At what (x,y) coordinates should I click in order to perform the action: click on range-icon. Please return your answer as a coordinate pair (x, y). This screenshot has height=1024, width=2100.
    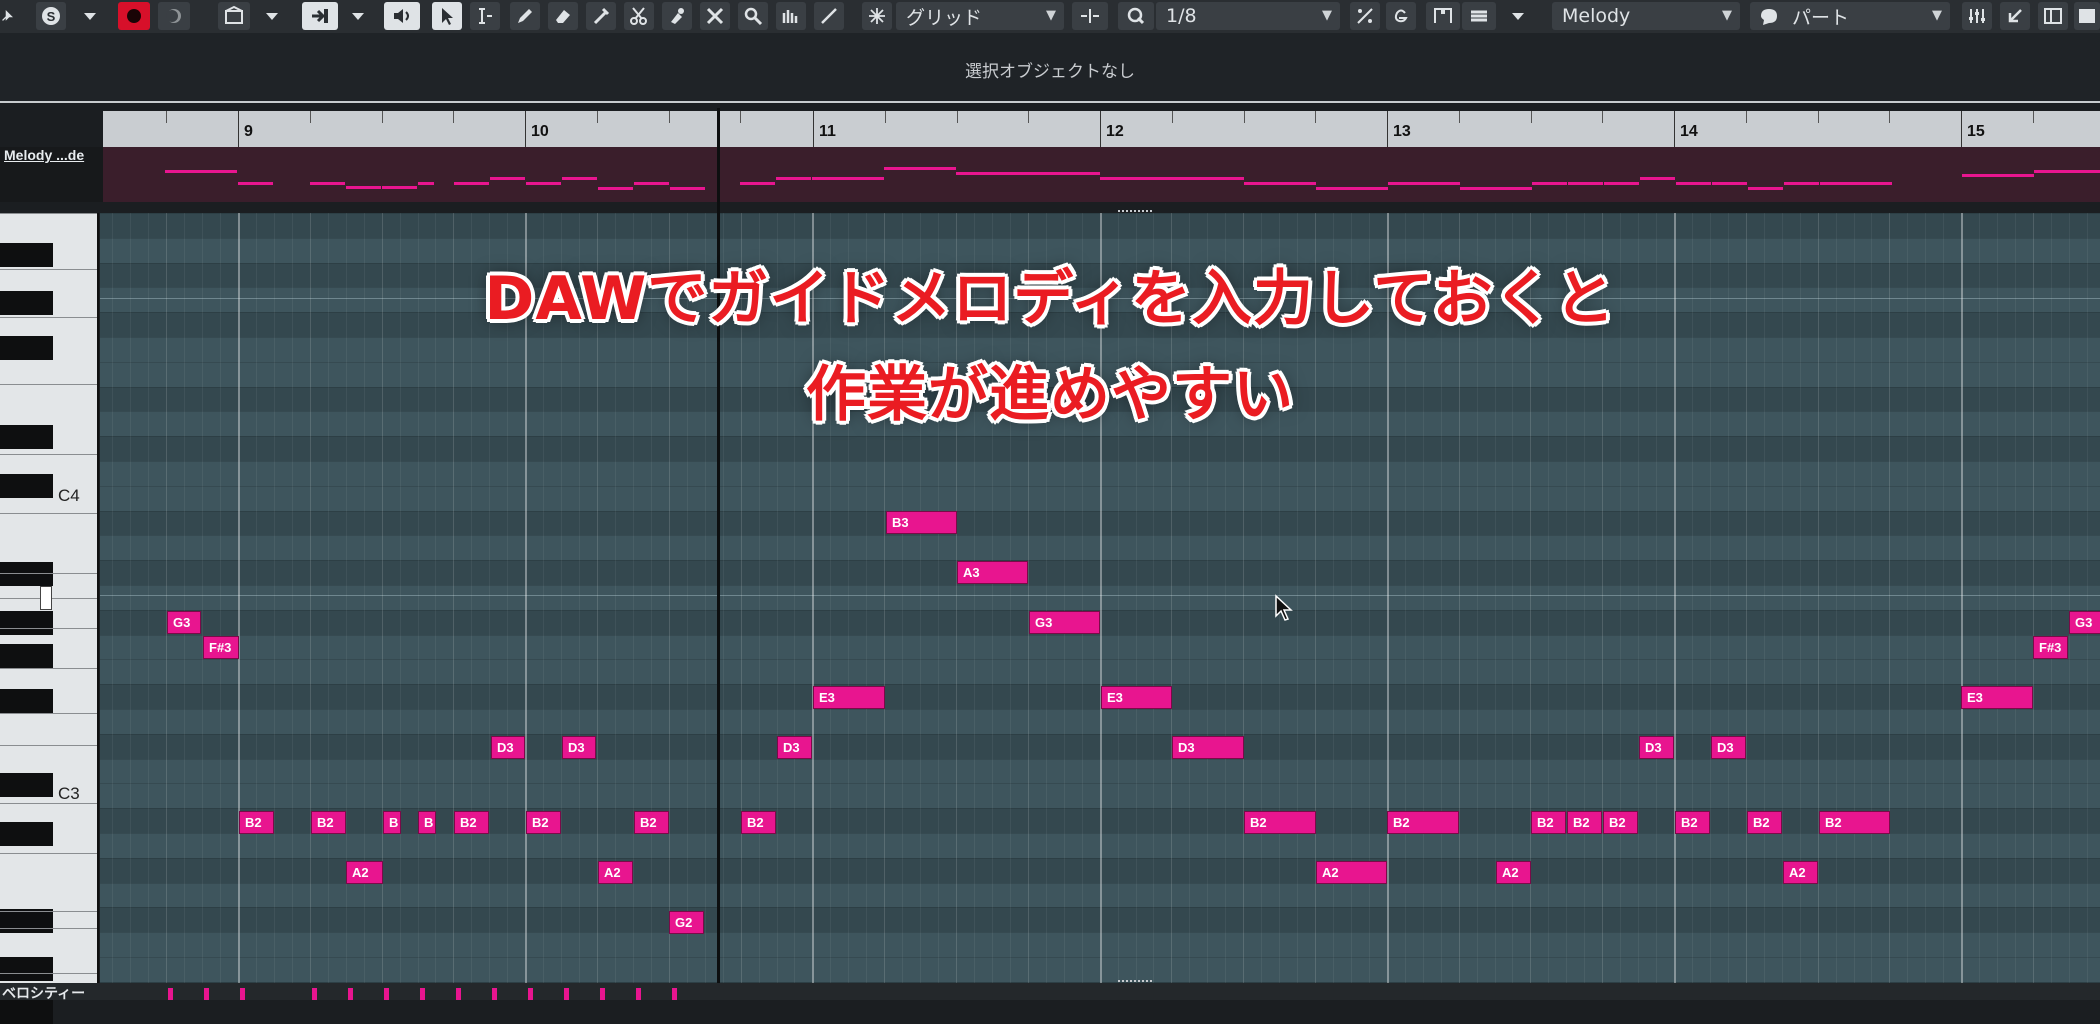
    Looking at the image, I should click on (485, 16).